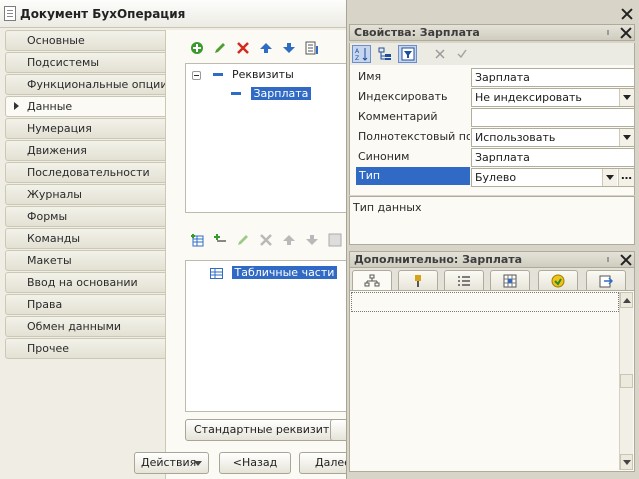 The width and height of the screenshot is (639, 479). What do you see at coordinates (266, 430) in the screenshot?
I see `standard-attributes-button: Стандартные реквизиты` at bounding box center [266, 430].